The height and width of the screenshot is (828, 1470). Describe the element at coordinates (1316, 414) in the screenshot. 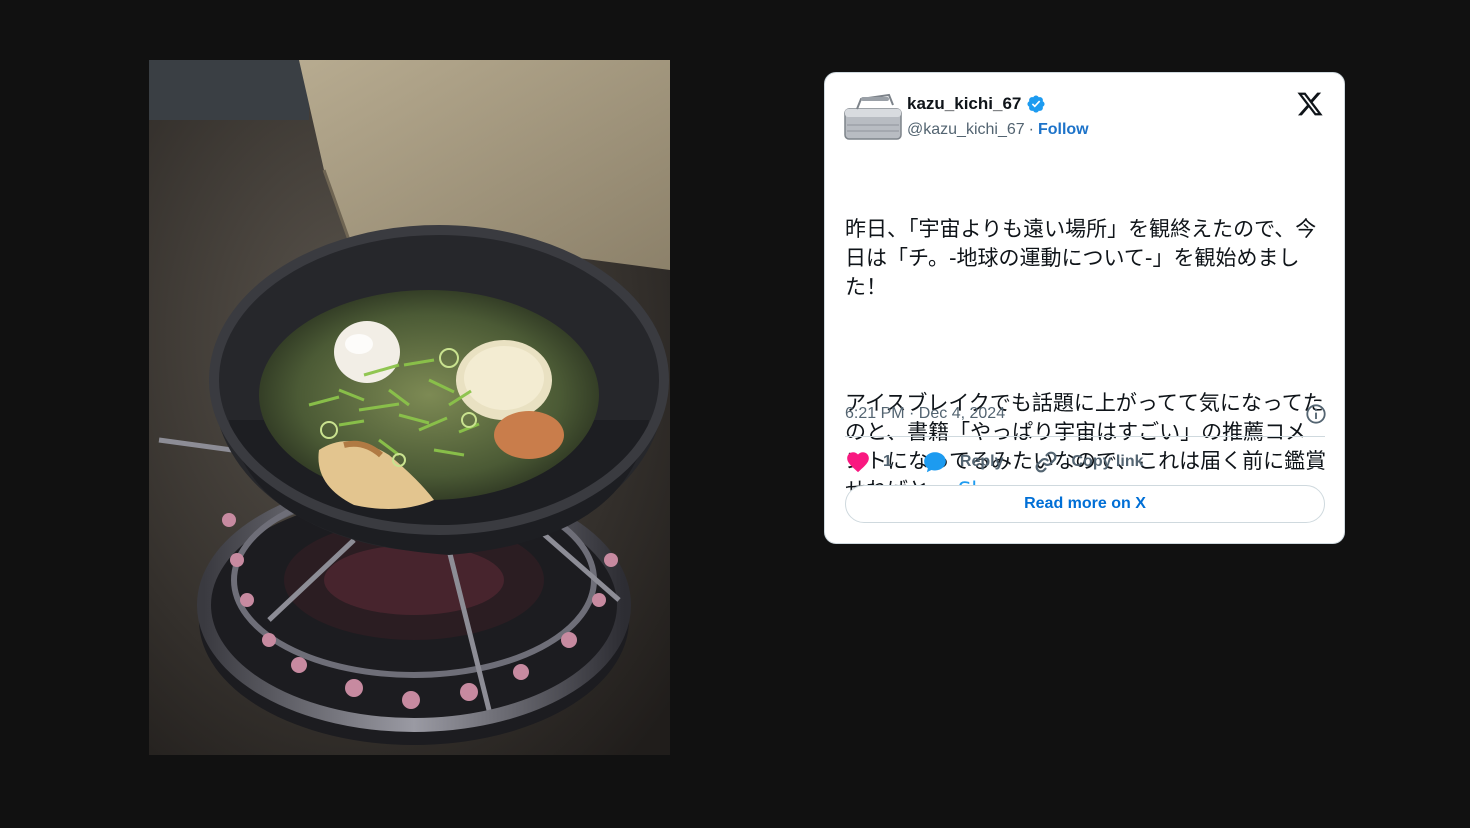

I see `info-icon` at that location.